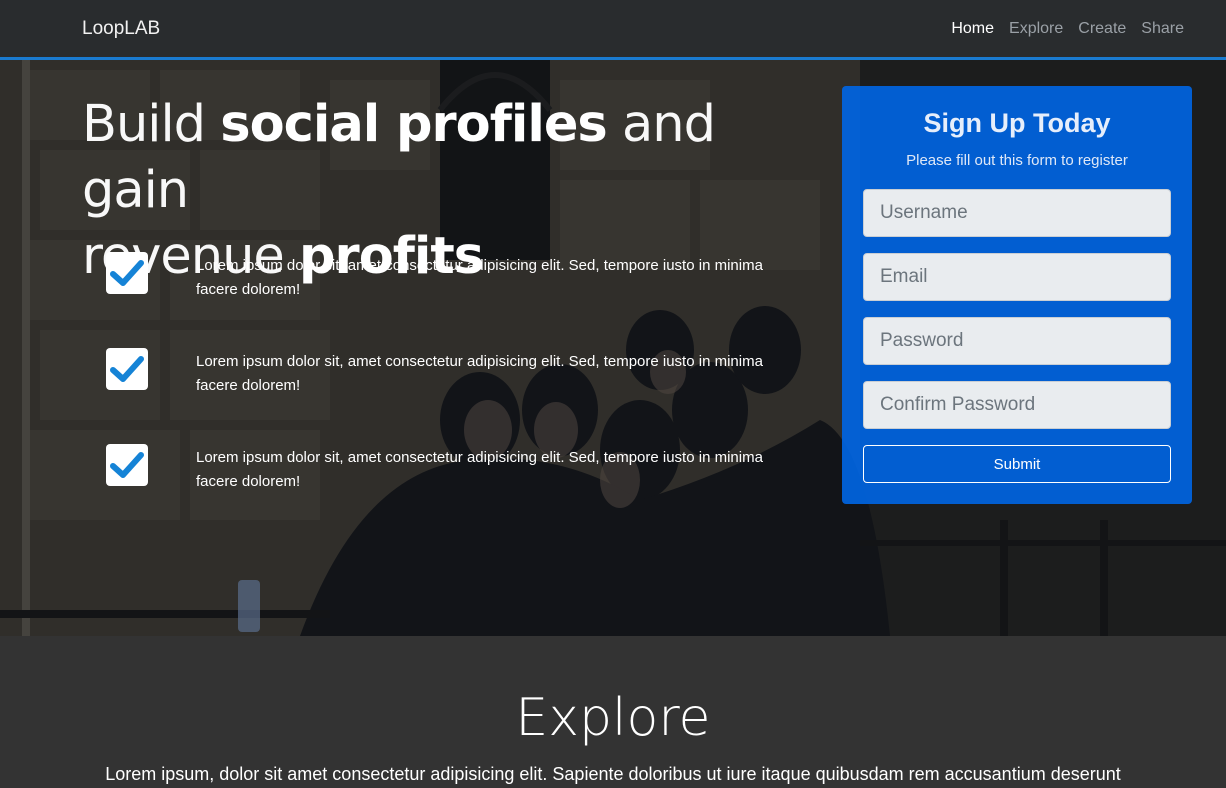  I want to click on password-input, so click(1017, 341).